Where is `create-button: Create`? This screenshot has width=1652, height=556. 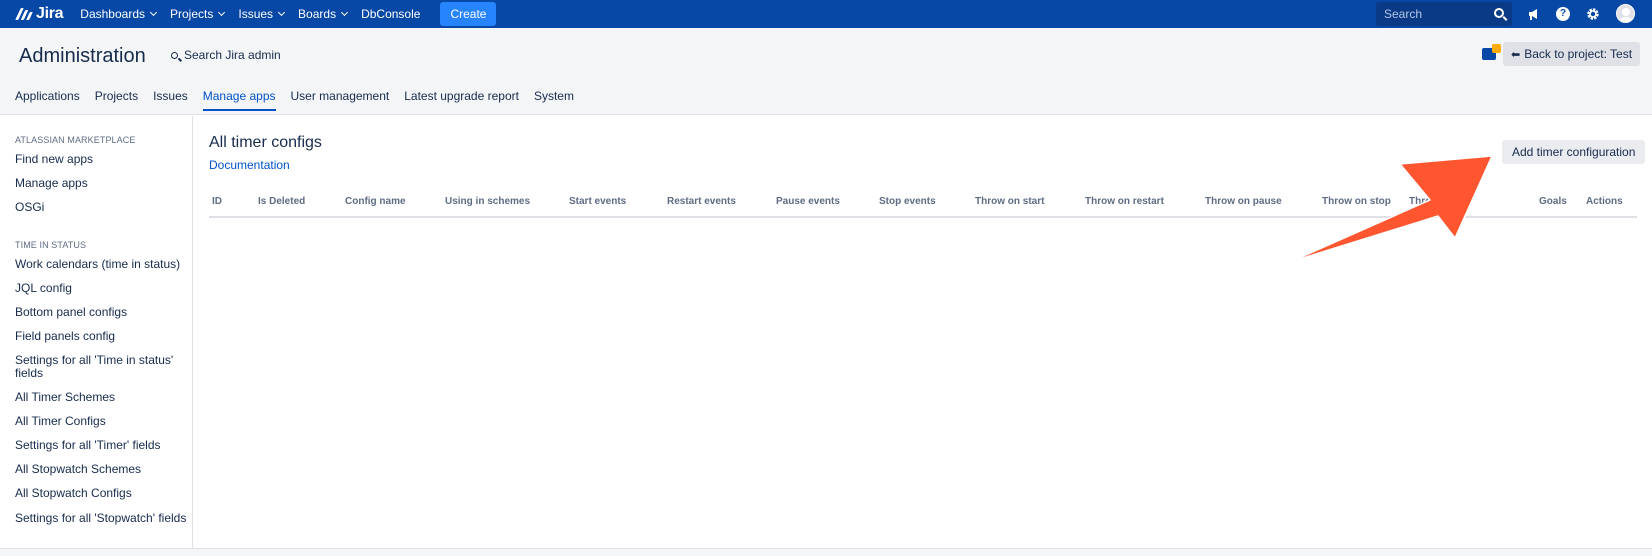 create-button: Create is located at coordinates (468, 14).